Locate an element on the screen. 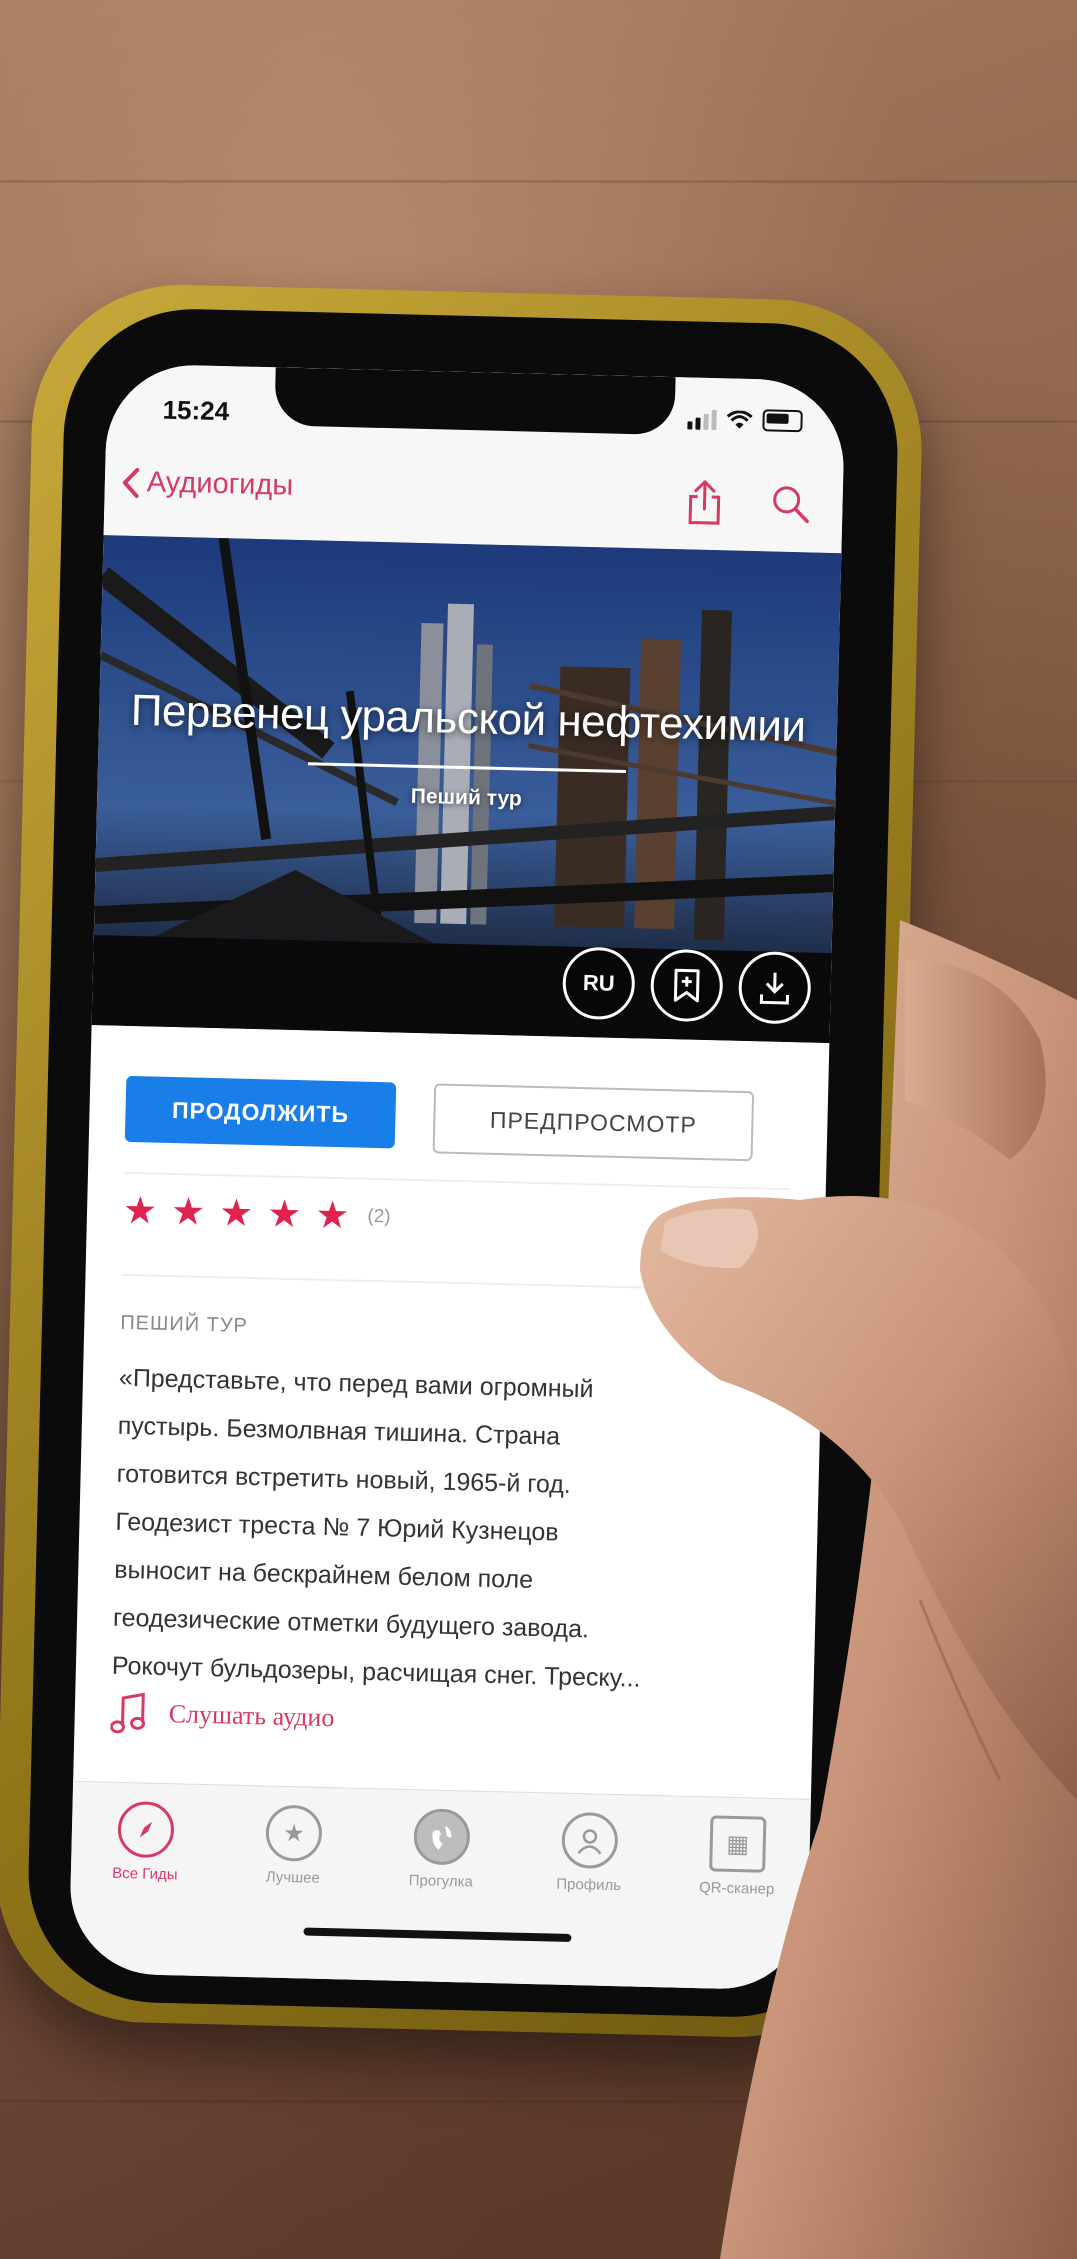 This screenshot has width=1077, height=2259. share-icon is located at coordinates (704, 502).